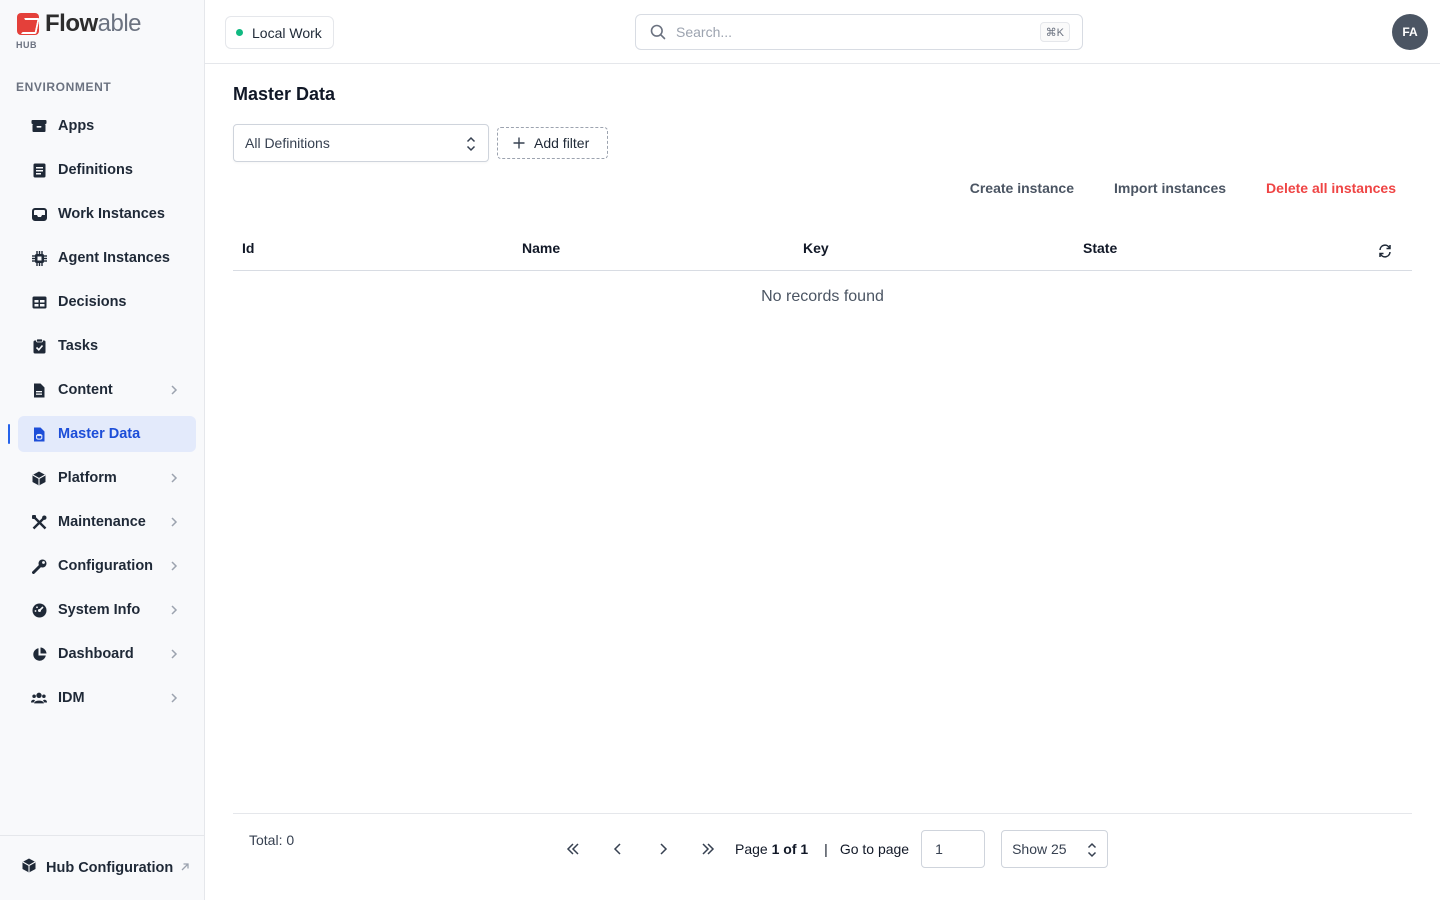 The image size is (1440, 900). I want to click on create-instance-button: Create instance, so click(1022, 188).